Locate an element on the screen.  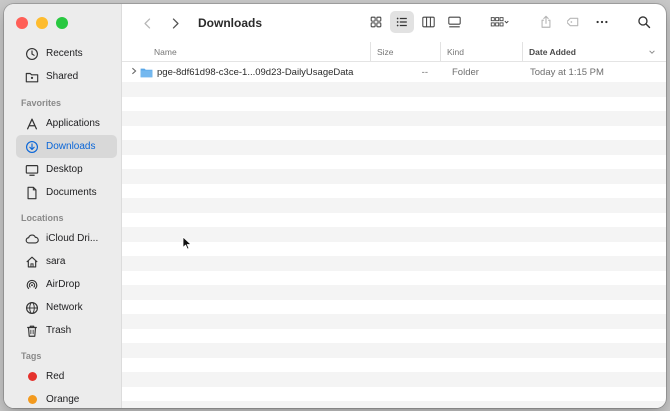
toolbar: Downloads is located at coordinates (394, 23).